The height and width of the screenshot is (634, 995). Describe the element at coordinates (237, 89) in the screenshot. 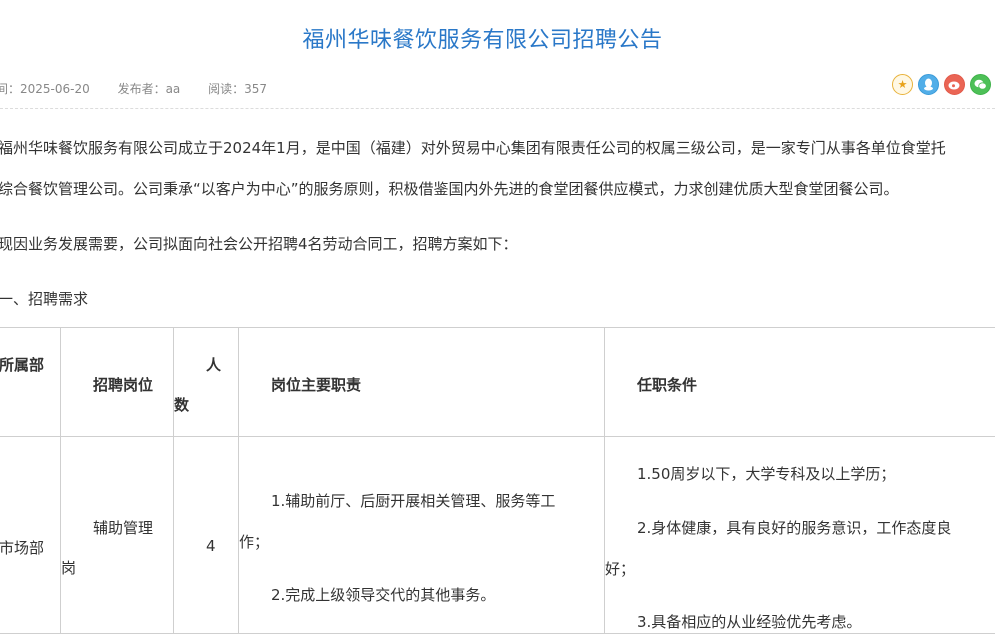

I see `view-count: 阅读：357` at that location.